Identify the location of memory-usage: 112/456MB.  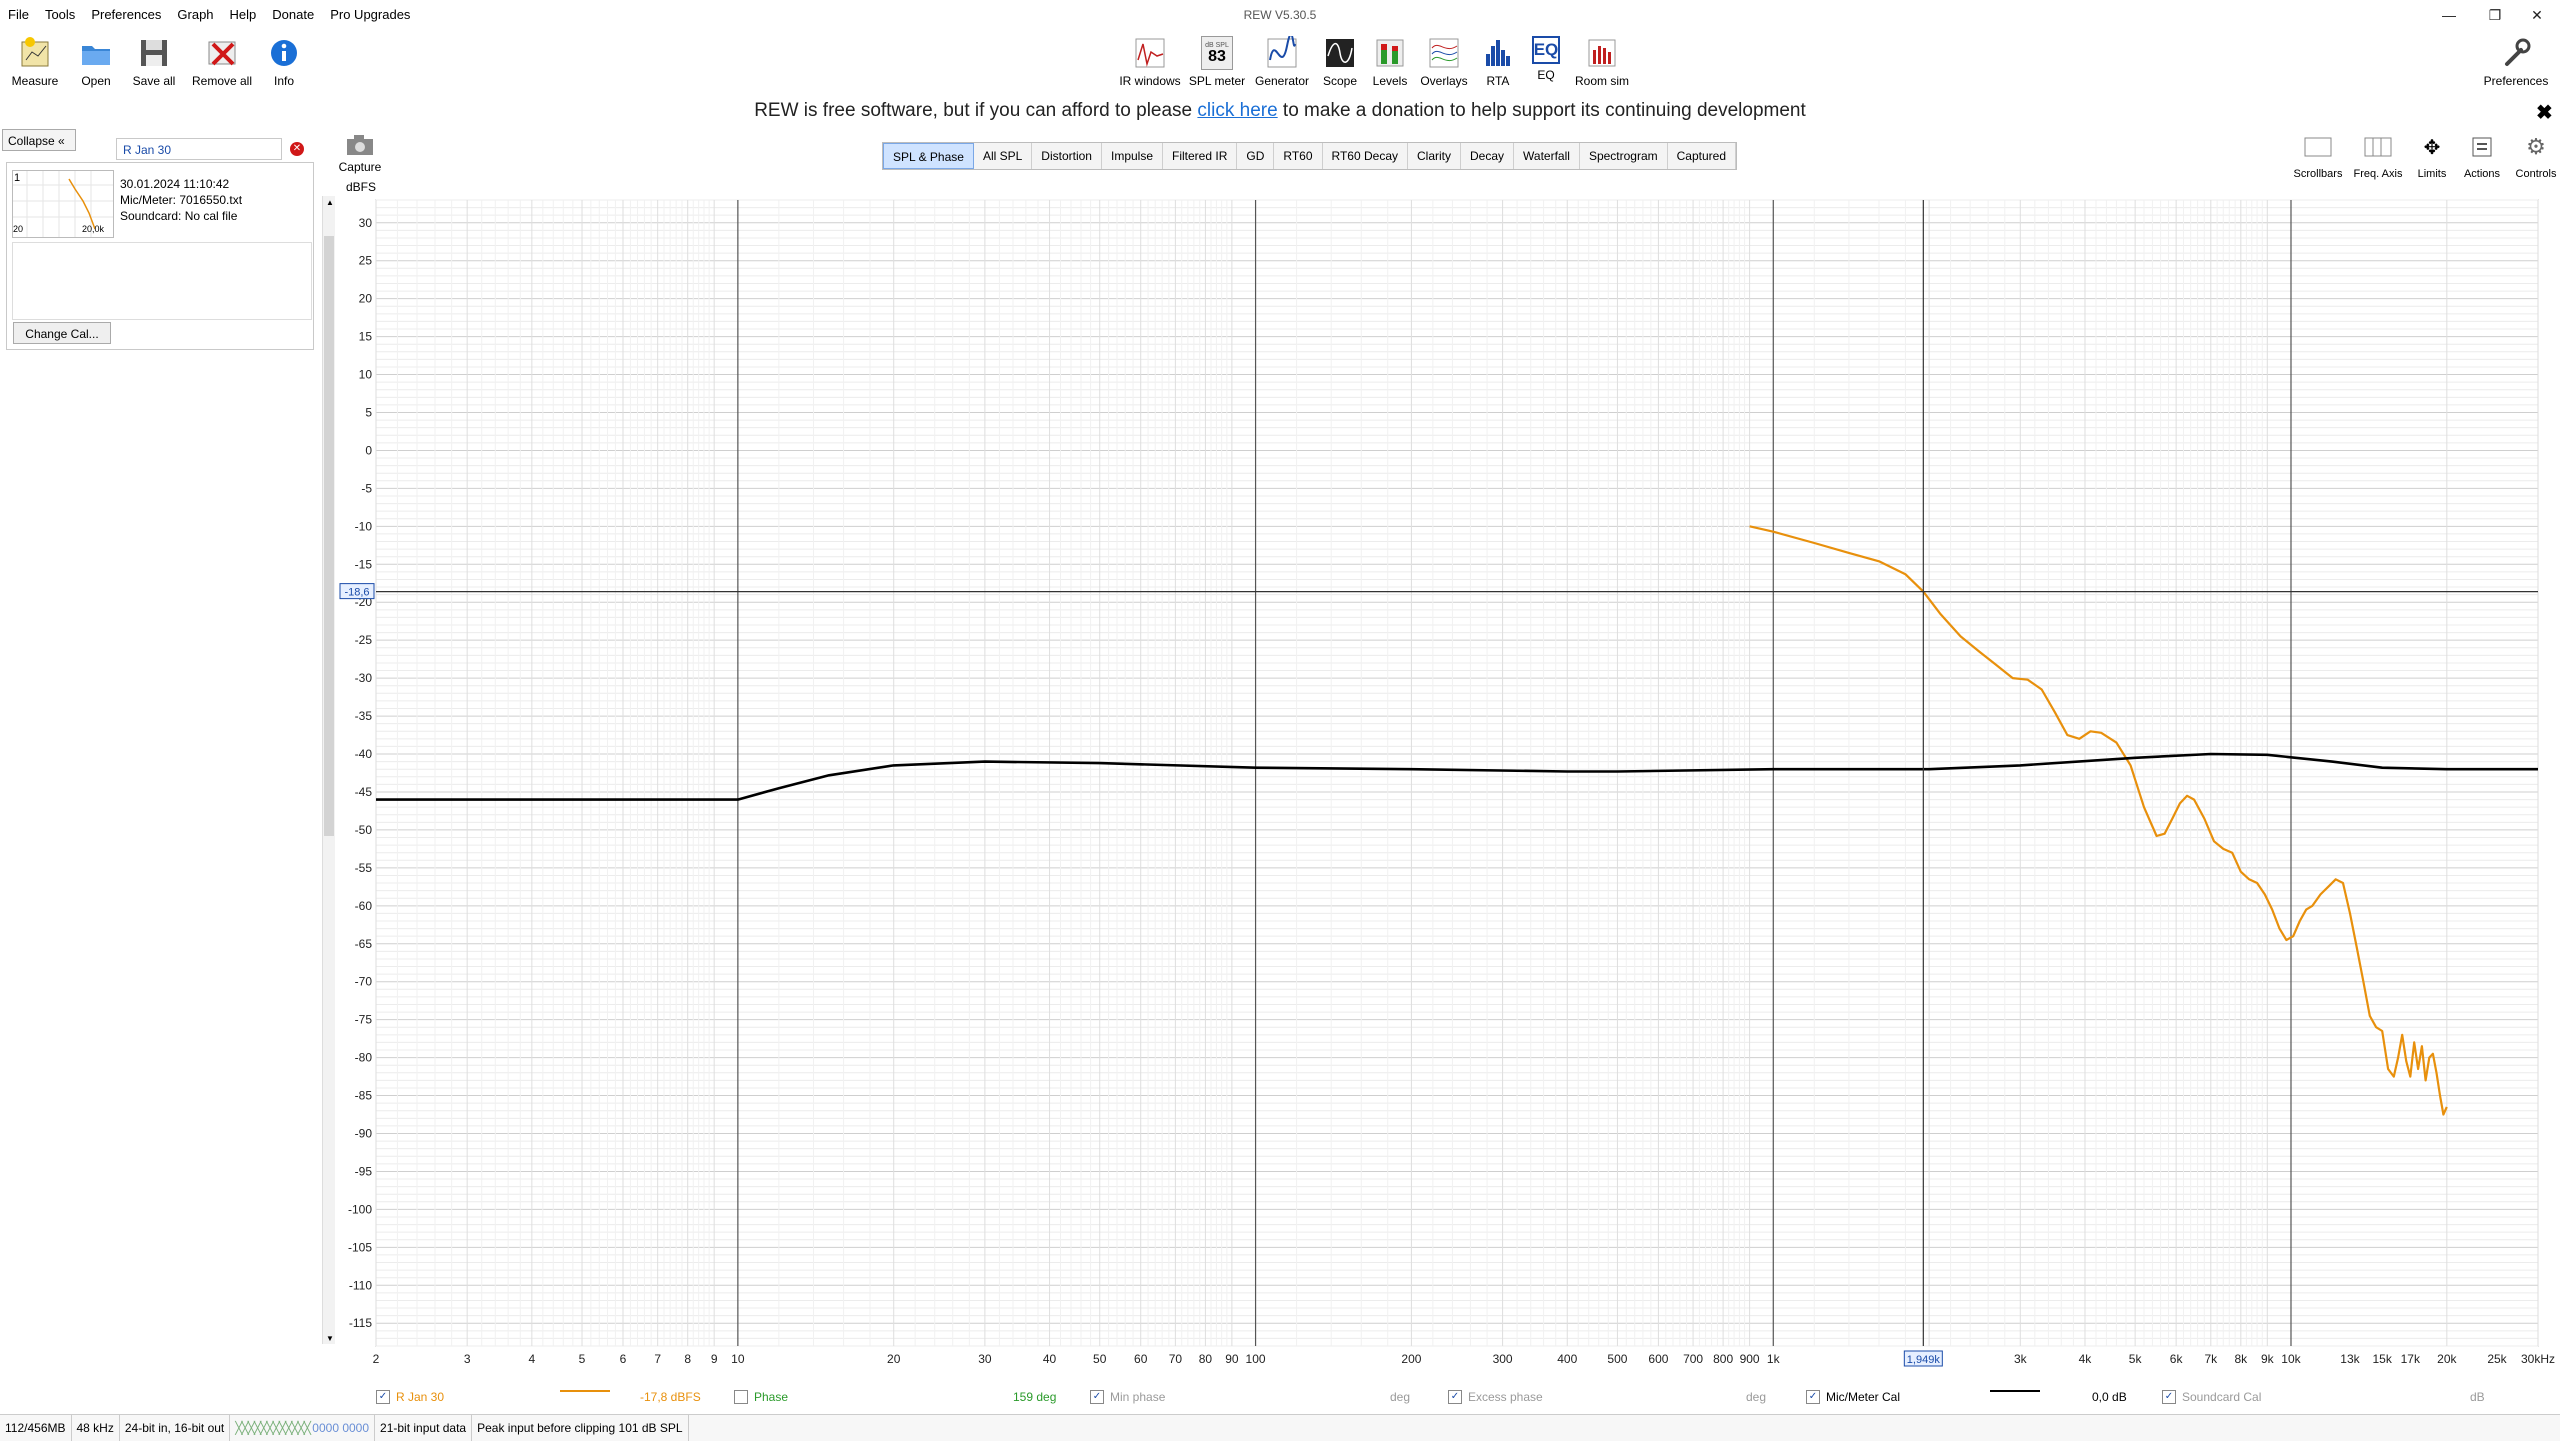
(36, 1428).